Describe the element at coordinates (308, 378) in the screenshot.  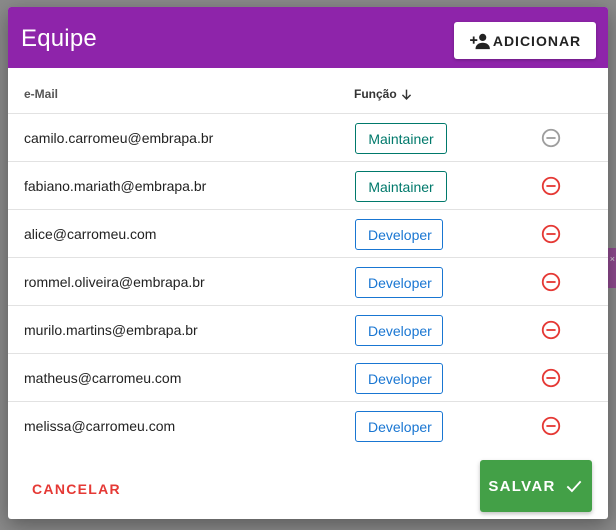
I see `table-row: matheus@carromeu.com Developer` at that location.